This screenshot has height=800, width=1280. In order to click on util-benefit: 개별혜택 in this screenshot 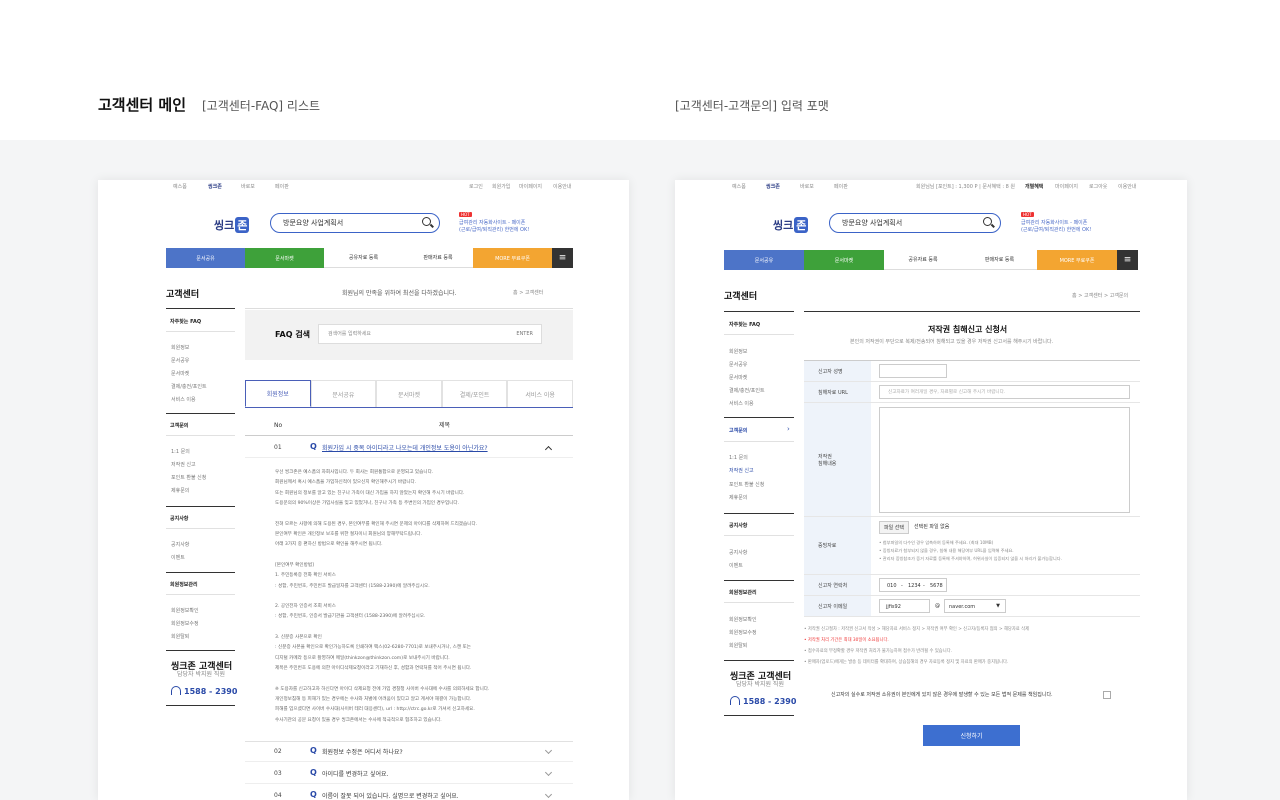, I will do `click(1034, 187)`.